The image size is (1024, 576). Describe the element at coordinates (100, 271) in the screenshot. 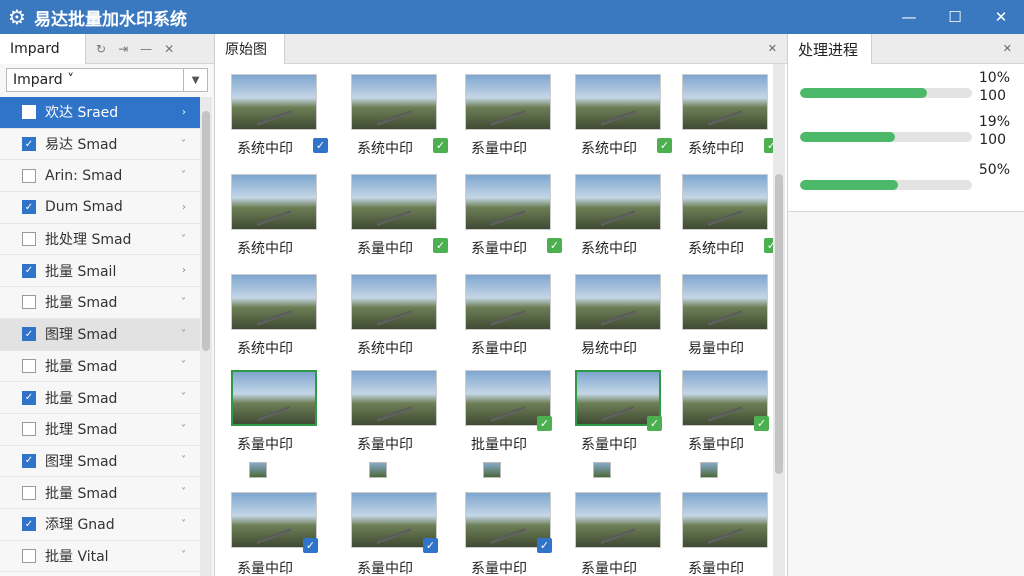

I see `list-item: ✓ 批量 Smail ›` at that location.